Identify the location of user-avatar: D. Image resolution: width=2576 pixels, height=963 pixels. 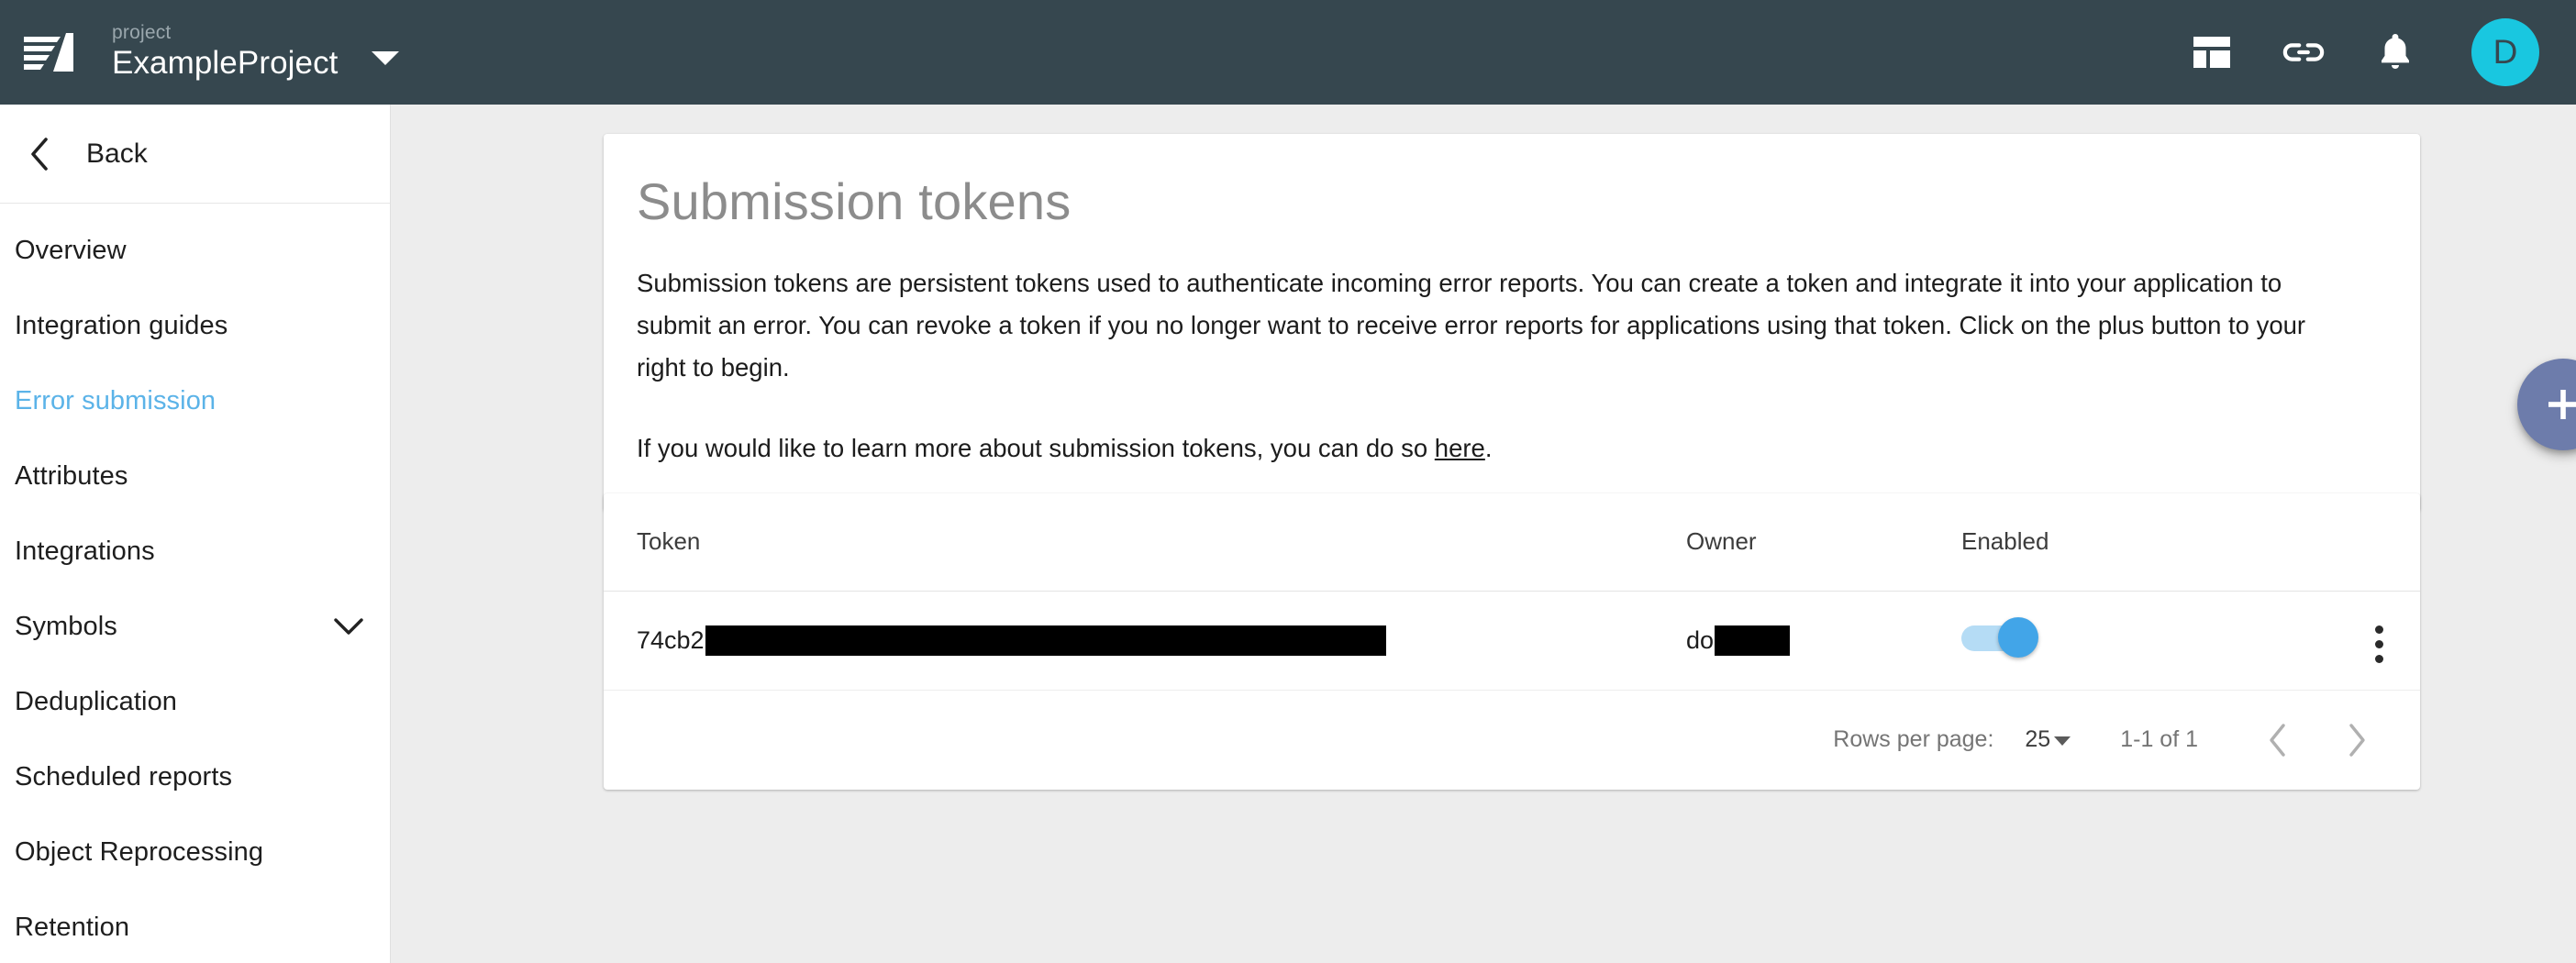
(2505, 52).